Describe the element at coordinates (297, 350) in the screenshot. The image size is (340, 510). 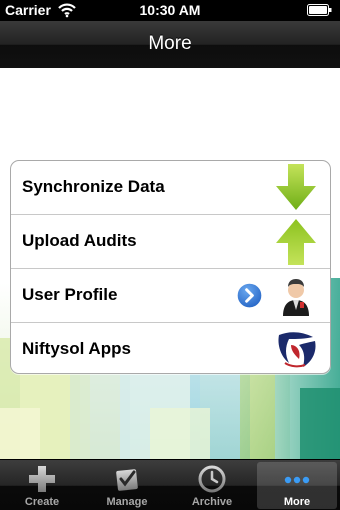
I see `niftysol-logo-icon` at that location.